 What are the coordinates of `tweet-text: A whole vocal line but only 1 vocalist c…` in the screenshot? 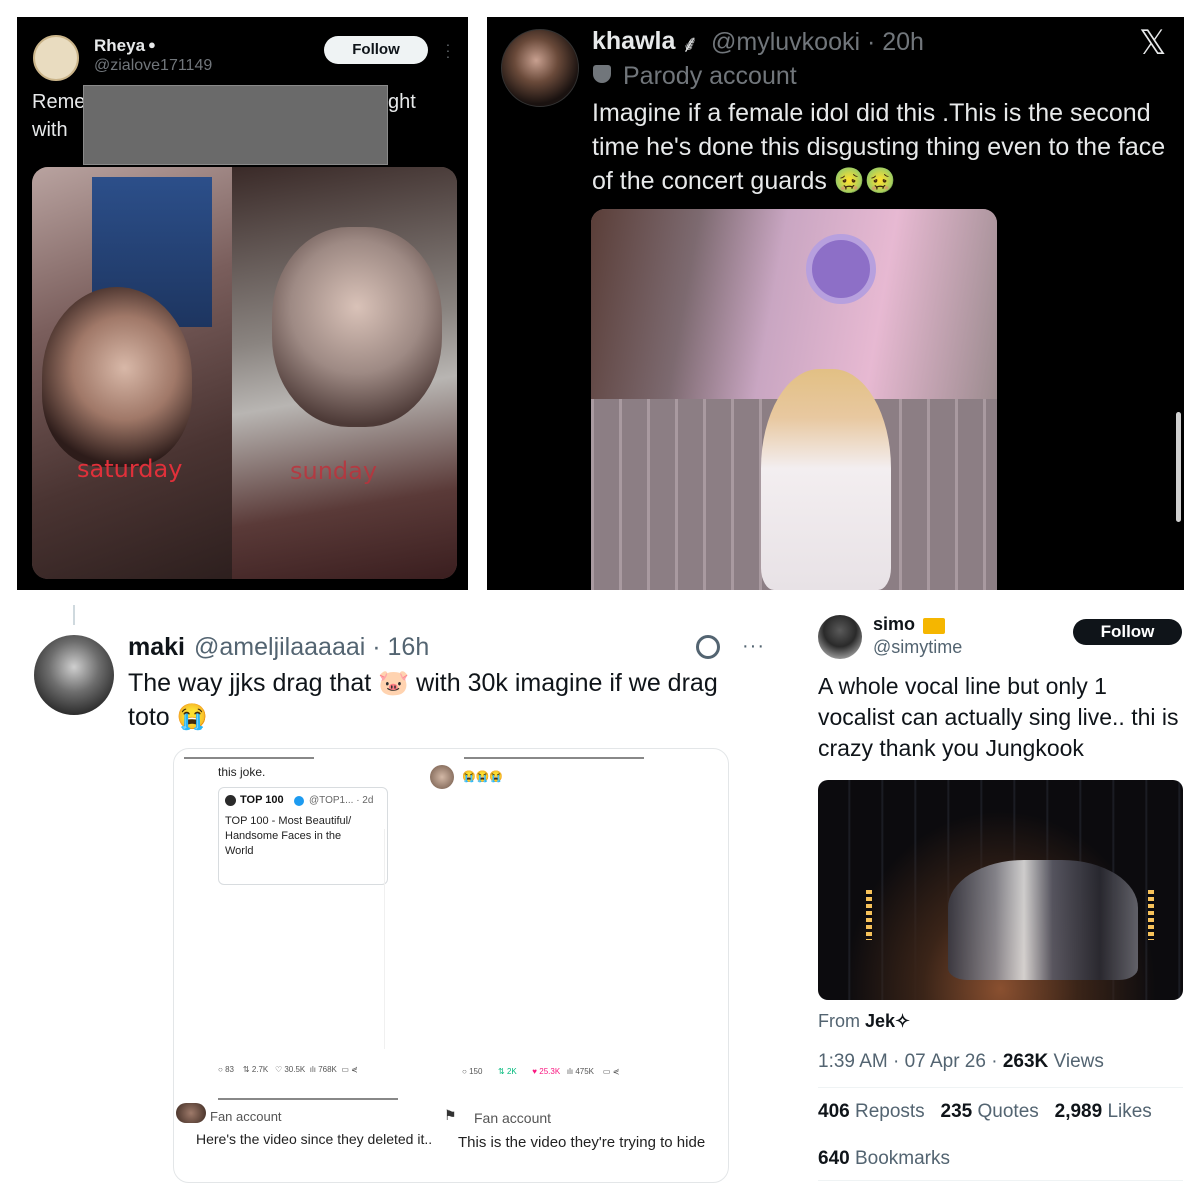 It's located at (998, 717).